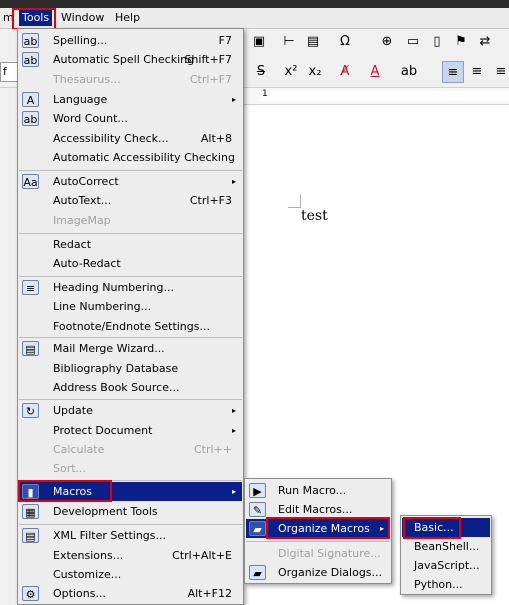 Image resolution: width=509 pixels, height=605 pixels. I want to click on tools-menu-item-language: A Language ▸, so click(130, 99).